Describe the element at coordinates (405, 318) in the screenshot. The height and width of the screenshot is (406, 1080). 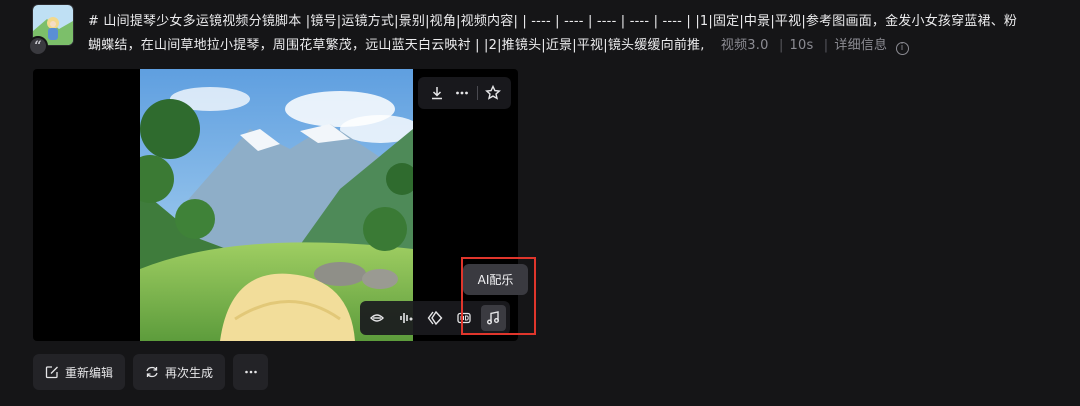
I see `audio-wave-icon` at that location.